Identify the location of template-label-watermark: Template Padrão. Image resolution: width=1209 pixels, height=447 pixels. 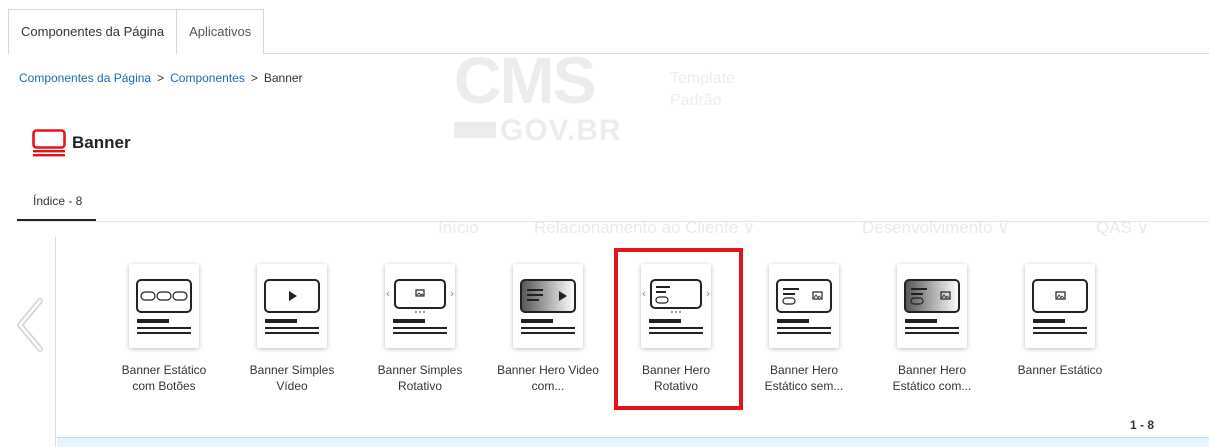
(702, 90).